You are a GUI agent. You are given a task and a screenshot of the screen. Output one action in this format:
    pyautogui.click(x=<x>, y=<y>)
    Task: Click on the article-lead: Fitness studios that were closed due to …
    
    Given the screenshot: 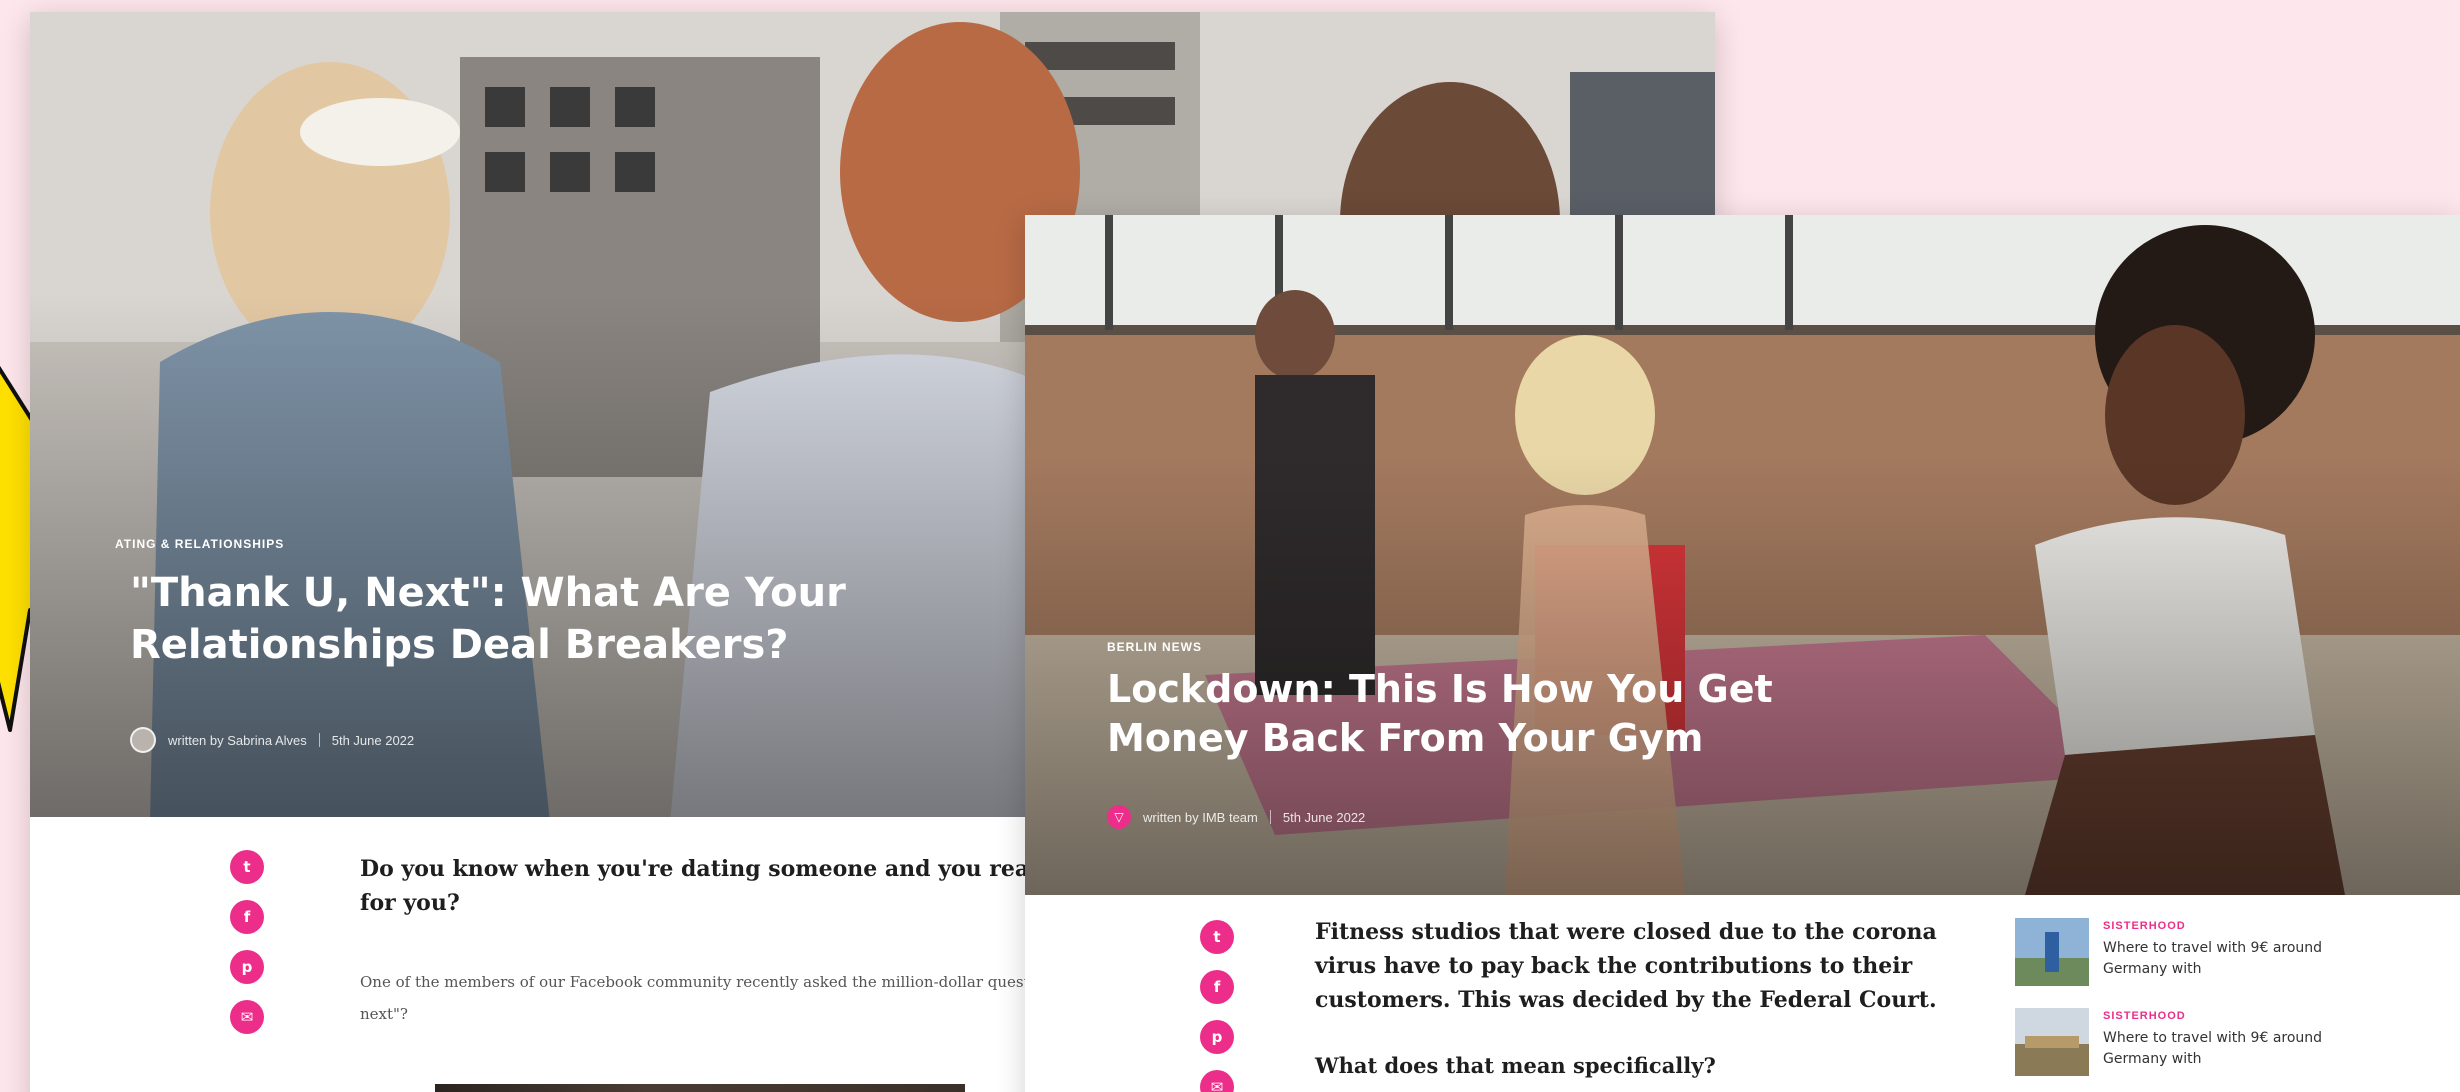 What is the action you would take?
    pyautogui.click(x=1626, y=966)
    